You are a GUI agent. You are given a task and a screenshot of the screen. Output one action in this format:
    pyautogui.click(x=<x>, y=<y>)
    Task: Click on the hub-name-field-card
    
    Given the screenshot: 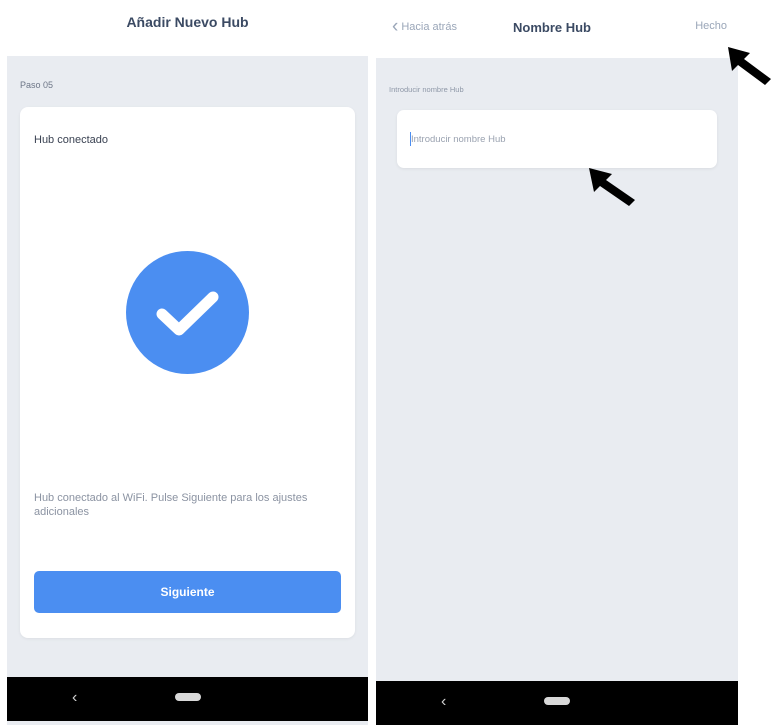 What is the action you would take?
    pyautogui.click(x=557, y=139)
    